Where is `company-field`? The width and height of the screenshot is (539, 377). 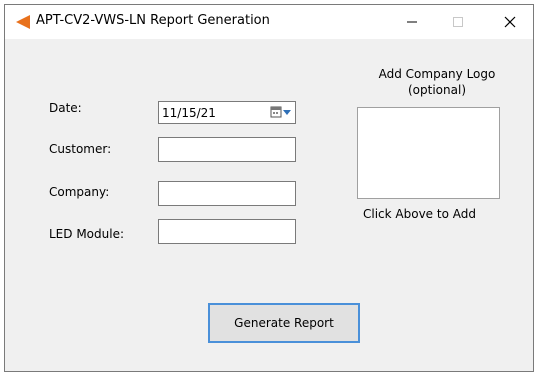
company-field is located at coordinates (227, 193).